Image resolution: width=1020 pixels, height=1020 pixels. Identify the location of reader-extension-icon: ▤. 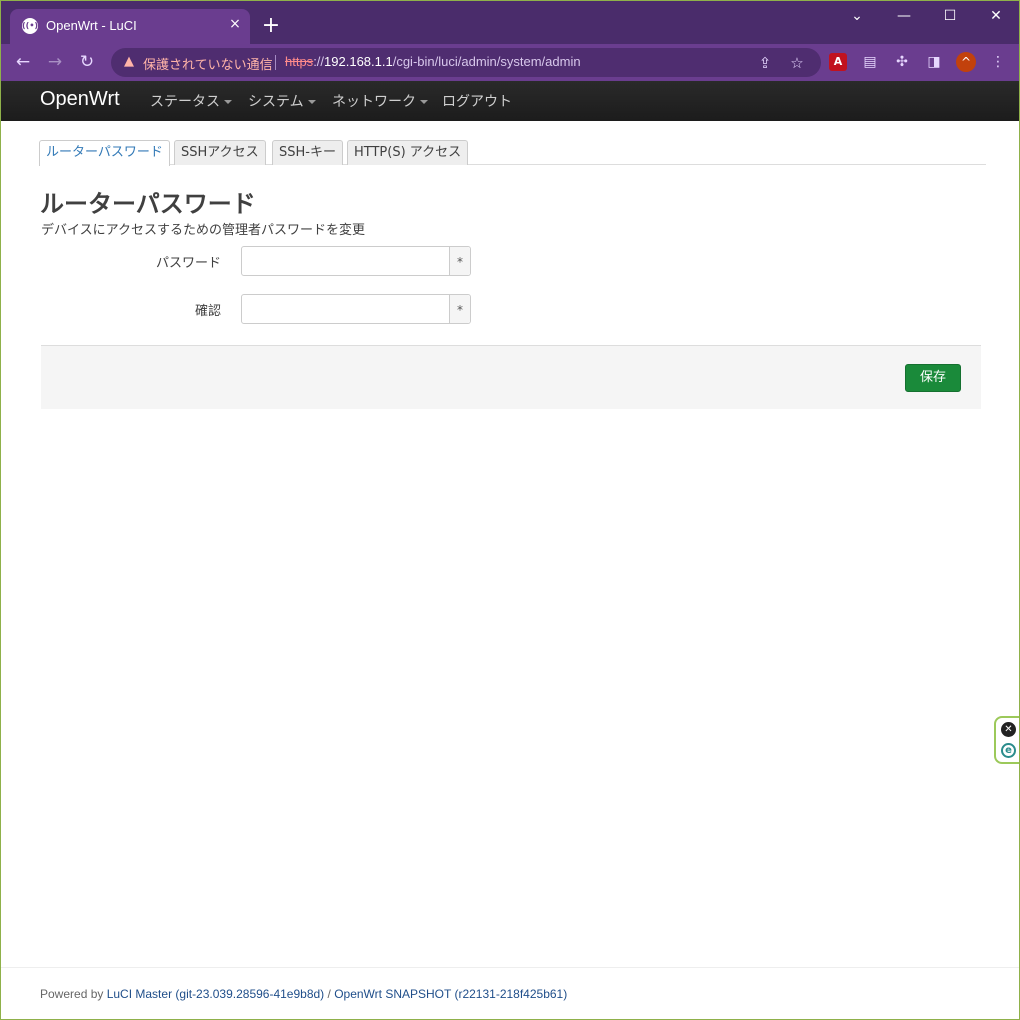
(870, 62).